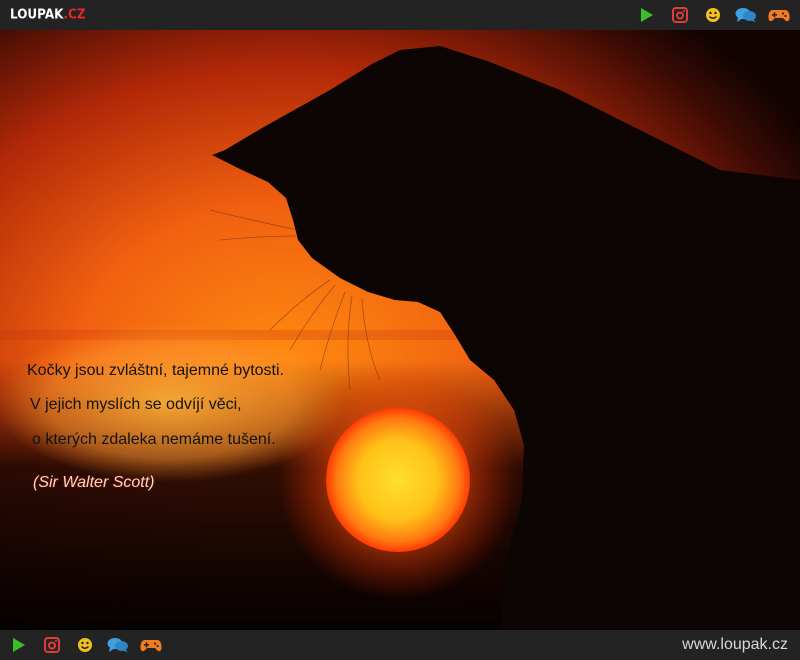  Describe the element at coordinates (154, 439) in the screenshot. I see `quote-line: o kterých zdaleka nemáme tušení.` at that location.